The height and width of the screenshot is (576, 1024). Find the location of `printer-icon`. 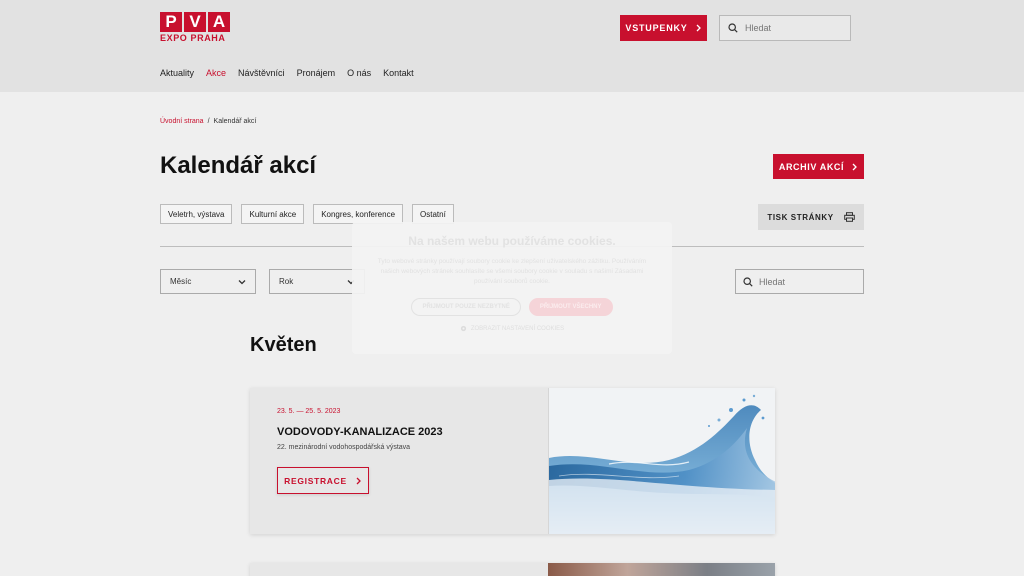

printer-icon is located at coordinates (849, 217).